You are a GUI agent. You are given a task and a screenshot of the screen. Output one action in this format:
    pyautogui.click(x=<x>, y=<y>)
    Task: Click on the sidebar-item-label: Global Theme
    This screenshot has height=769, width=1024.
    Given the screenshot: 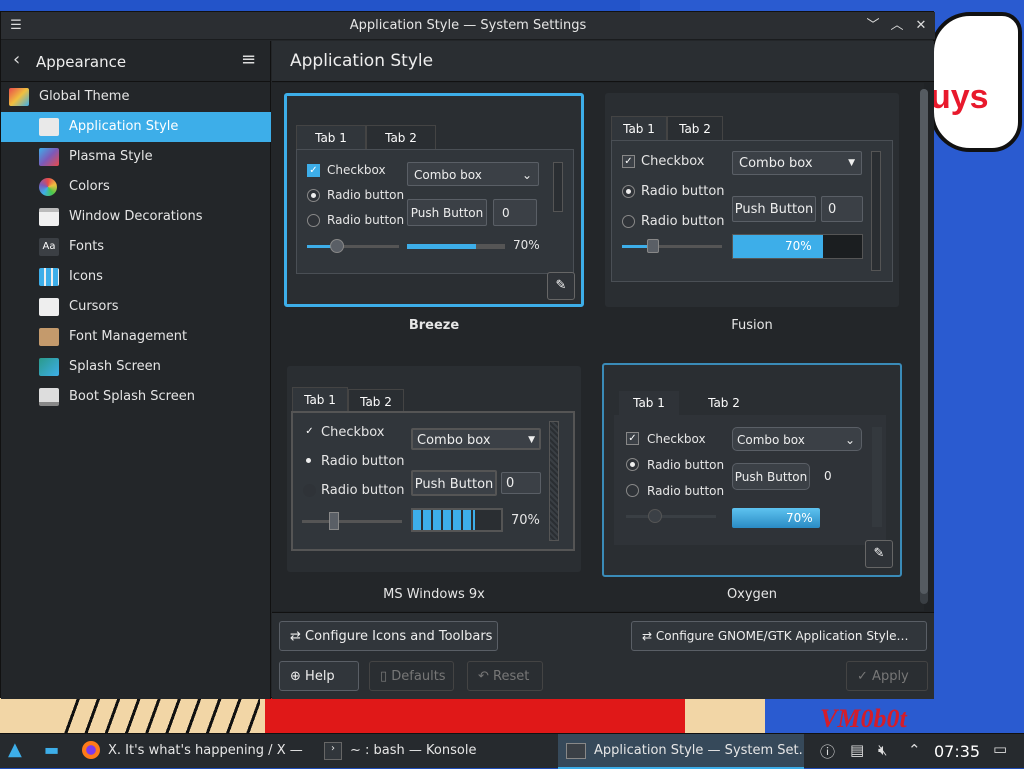 What is the action you would take?
    pyautogui.click(x=84, y=96)
    